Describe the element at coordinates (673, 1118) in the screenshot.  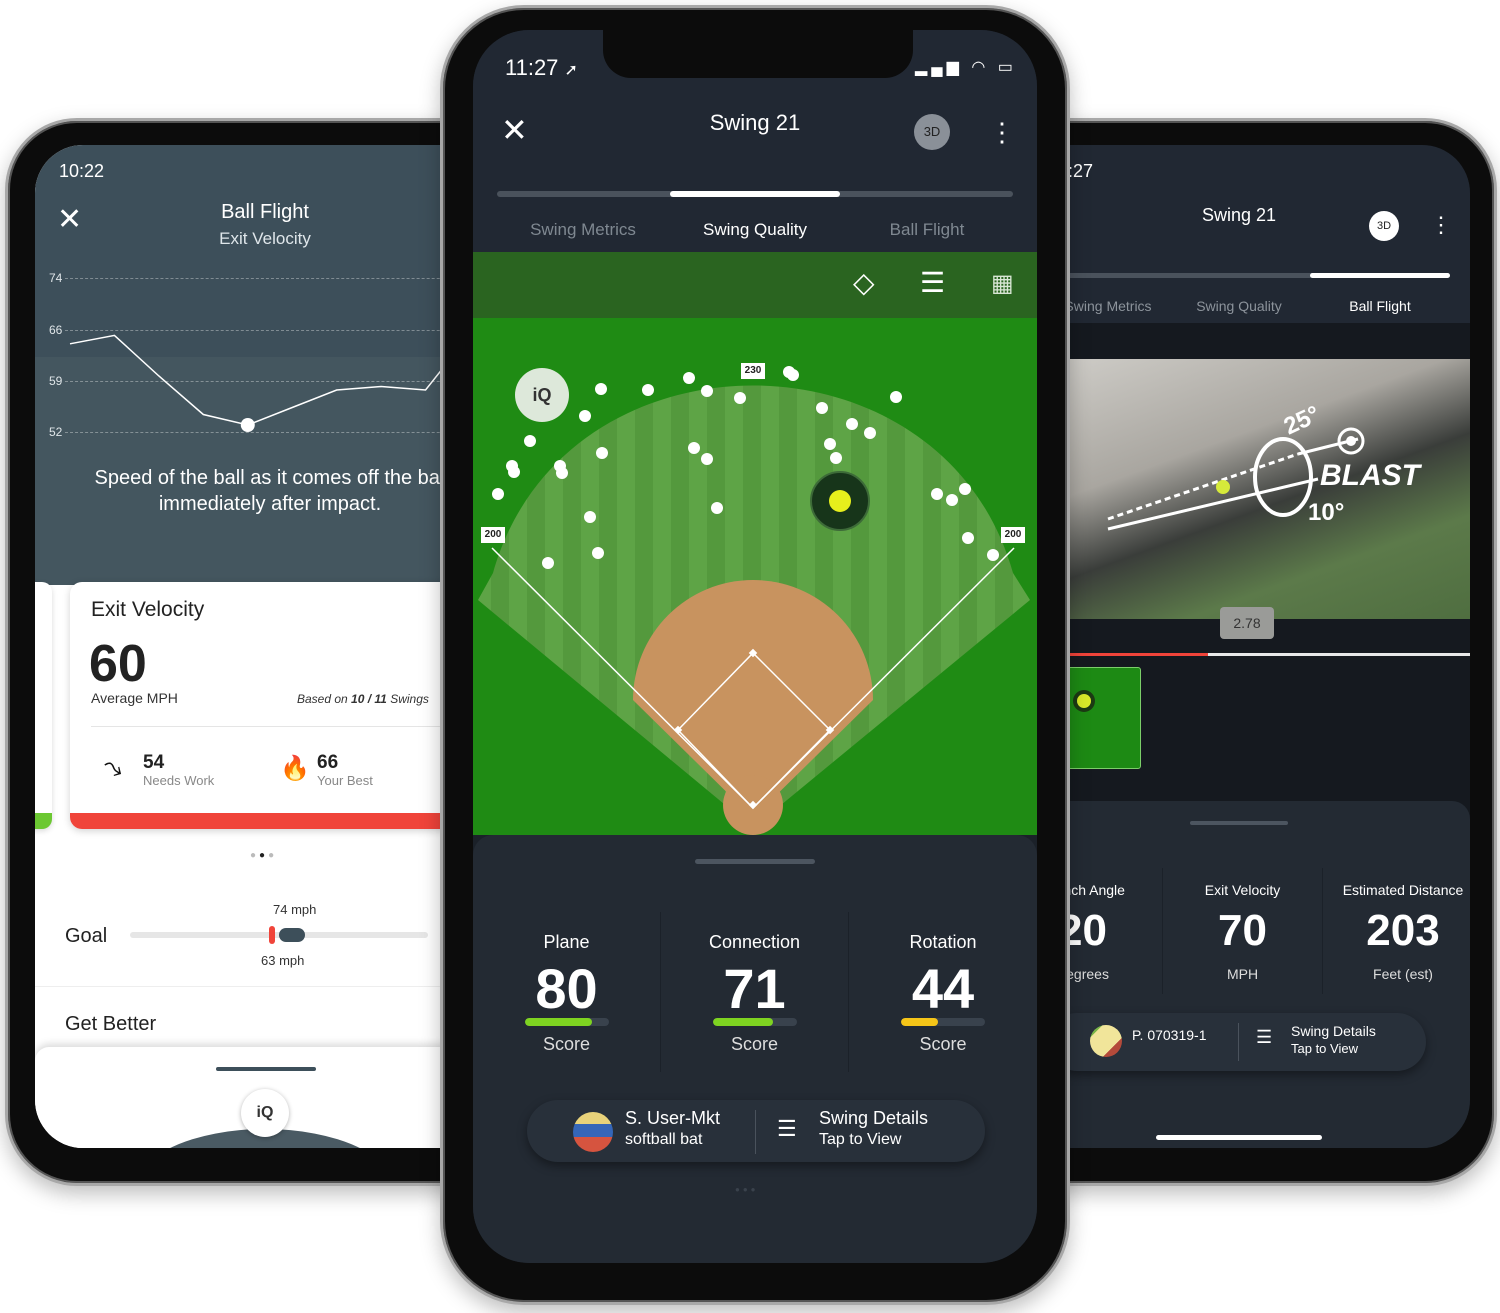
I see `bat-name: S. User-Mkt` at that location.